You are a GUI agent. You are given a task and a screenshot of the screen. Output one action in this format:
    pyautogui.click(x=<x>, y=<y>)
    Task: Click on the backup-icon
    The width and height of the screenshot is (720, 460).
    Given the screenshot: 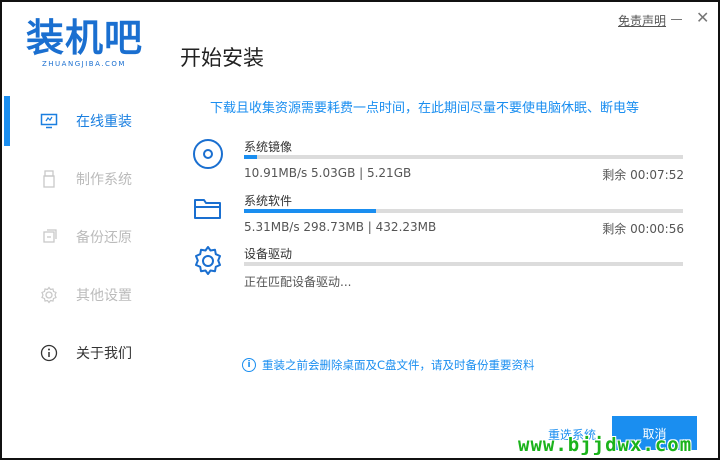 What is the action you would take?
    pyautogui.click(x=49, y=237)
    